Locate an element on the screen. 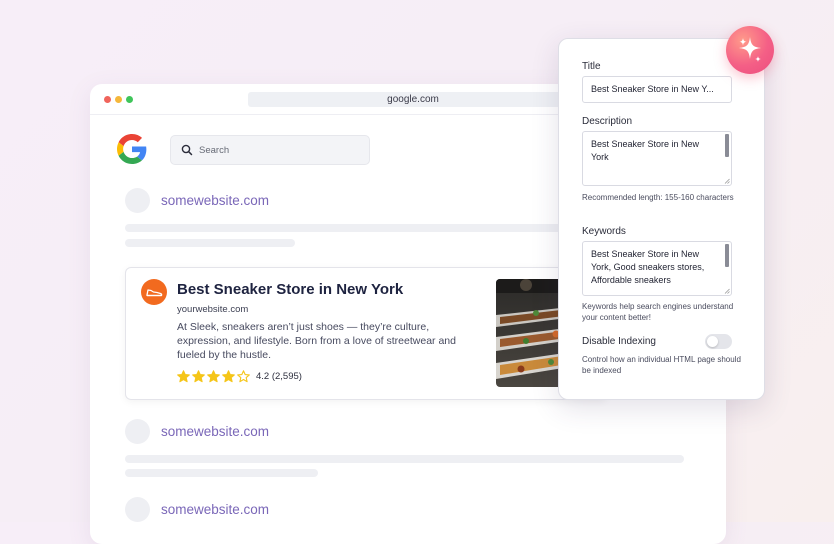  star-outline-icon is located at coordinates (243, 375).